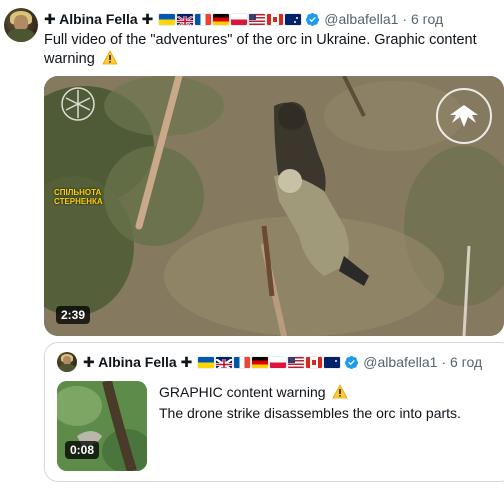  What do you see at coordinates (462, 362) in the screenshot?
I see `quoted-tweet-timestamp: · 6 год` at bounding box center [462, 362].